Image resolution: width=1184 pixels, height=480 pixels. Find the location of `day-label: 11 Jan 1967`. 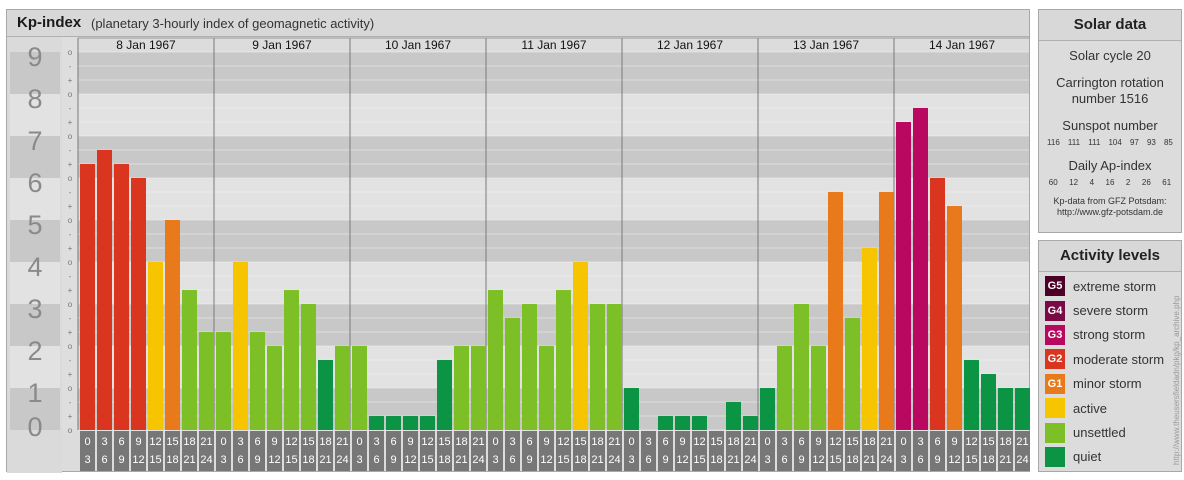

day-label: 11 Jan 1967 is located at coordinates (553, 45).